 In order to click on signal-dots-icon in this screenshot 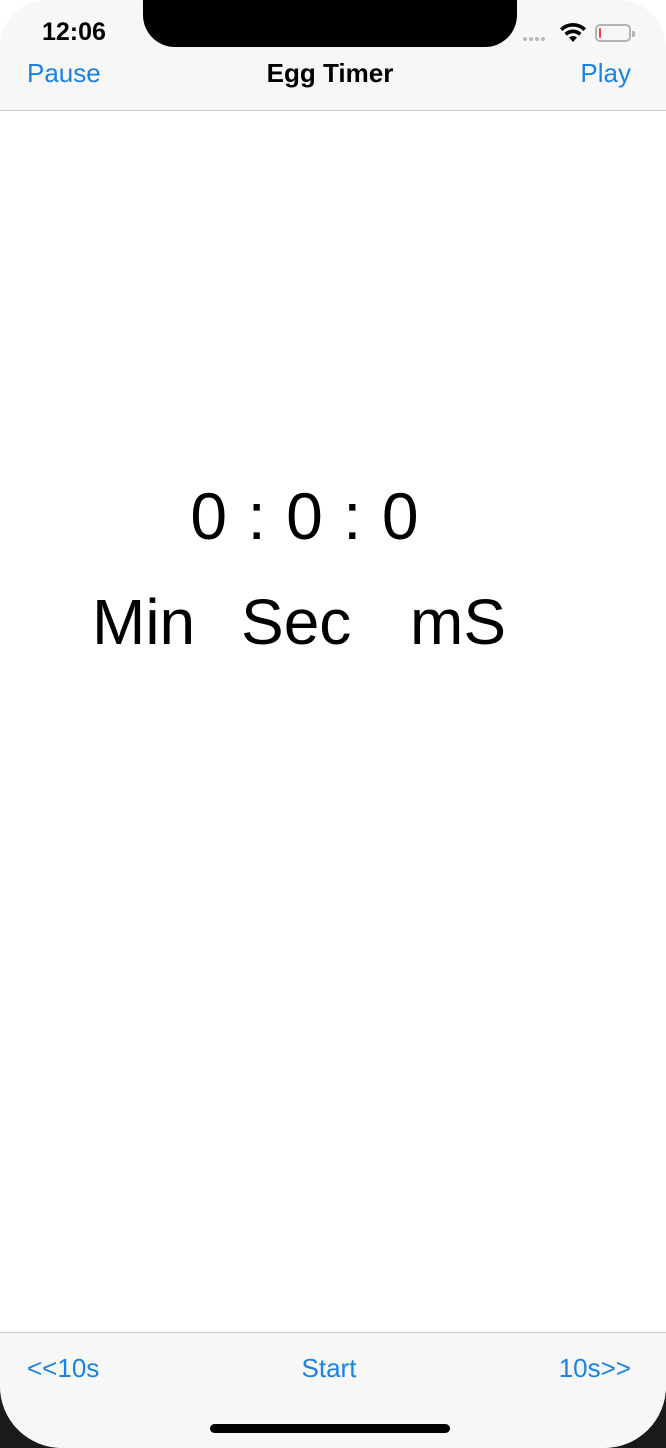, I will do `click(534, 39)`.